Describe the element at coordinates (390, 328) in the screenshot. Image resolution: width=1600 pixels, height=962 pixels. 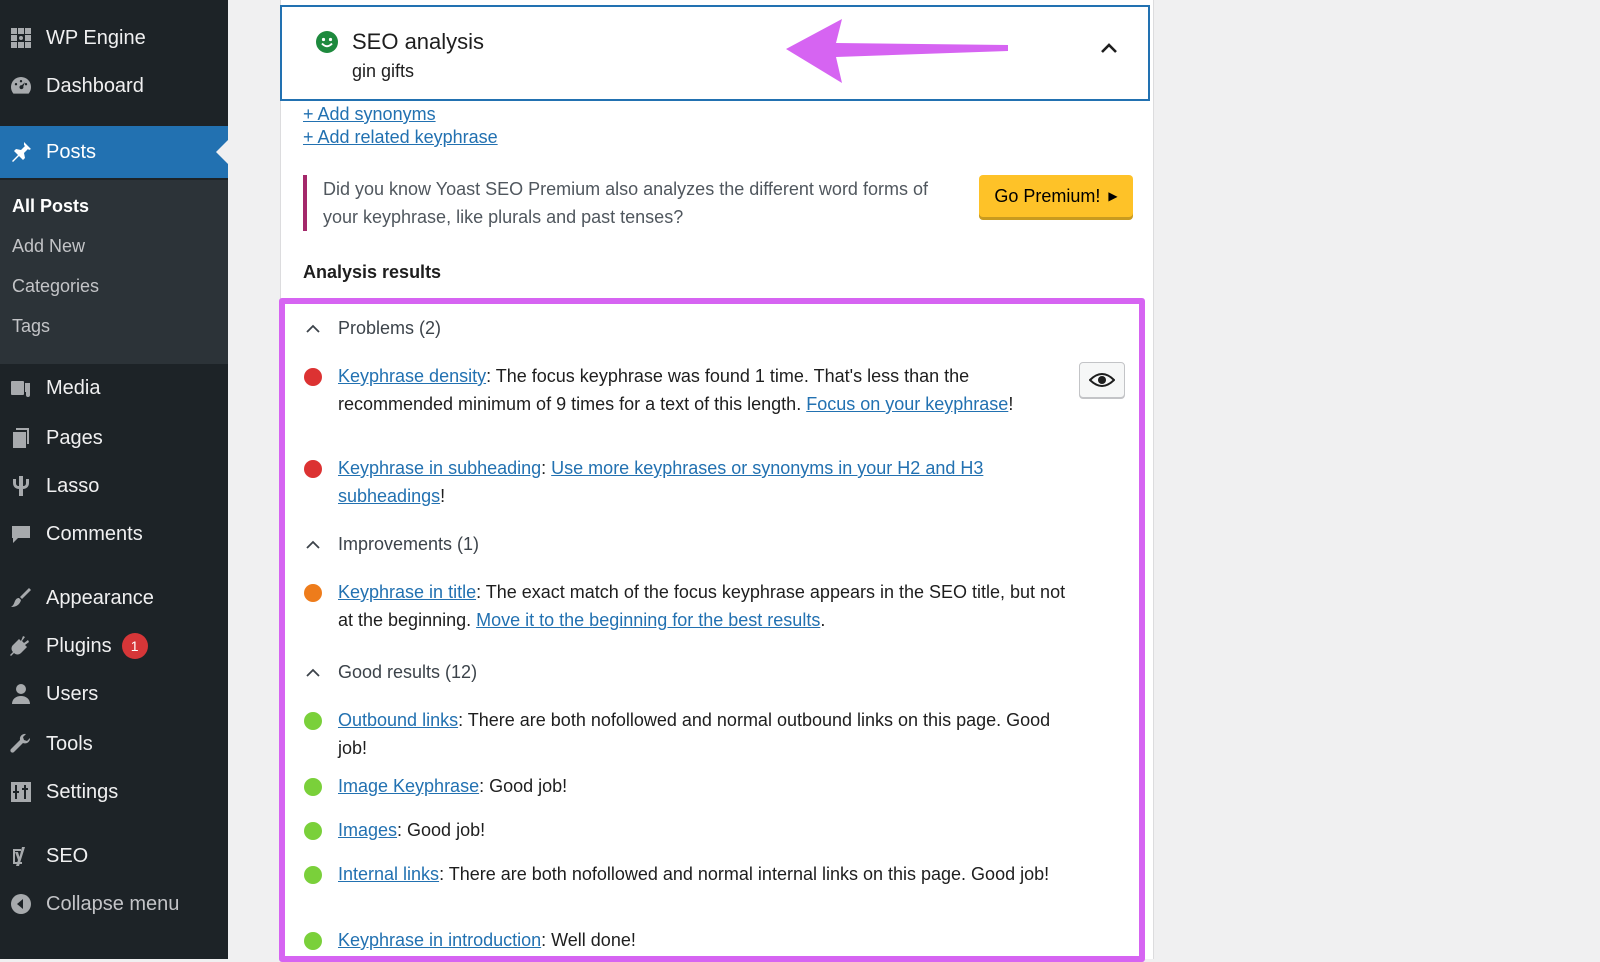
I see `problems-label: Problems (2)` at that location.